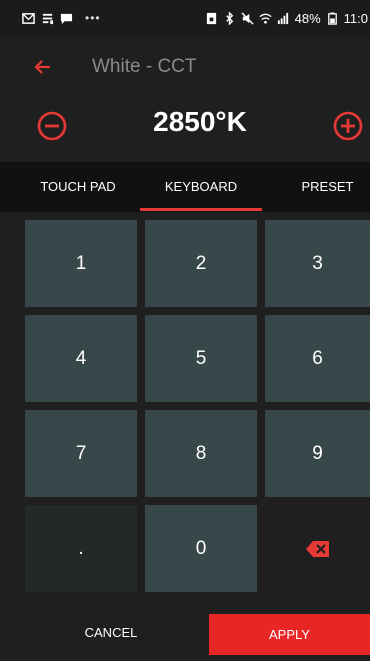 Image resolution: width=370 pixels, height=661 pixels. Describe the element at coordinates (185, 19) in the screenshot. I see `status-bar: ••• 48% 11:0` at that location.